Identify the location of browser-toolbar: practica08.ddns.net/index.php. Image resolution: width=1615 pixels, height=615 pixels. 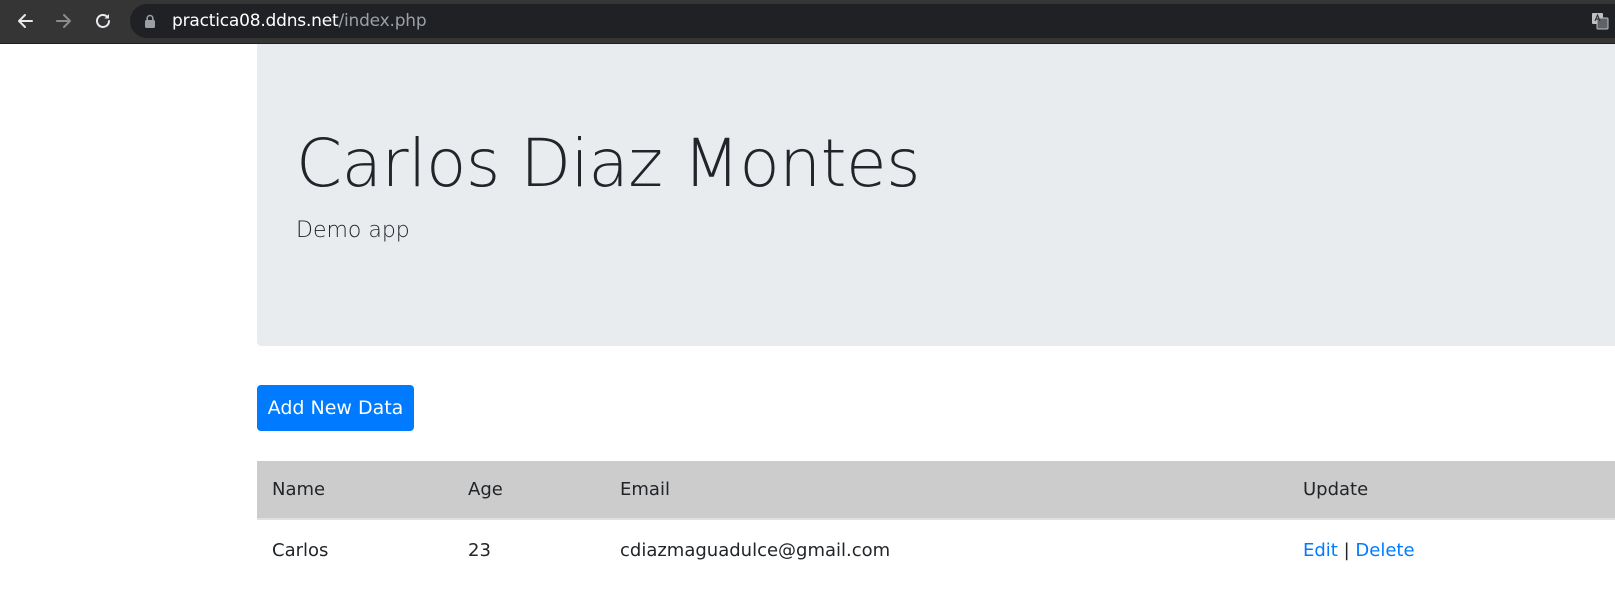
(807, 22).